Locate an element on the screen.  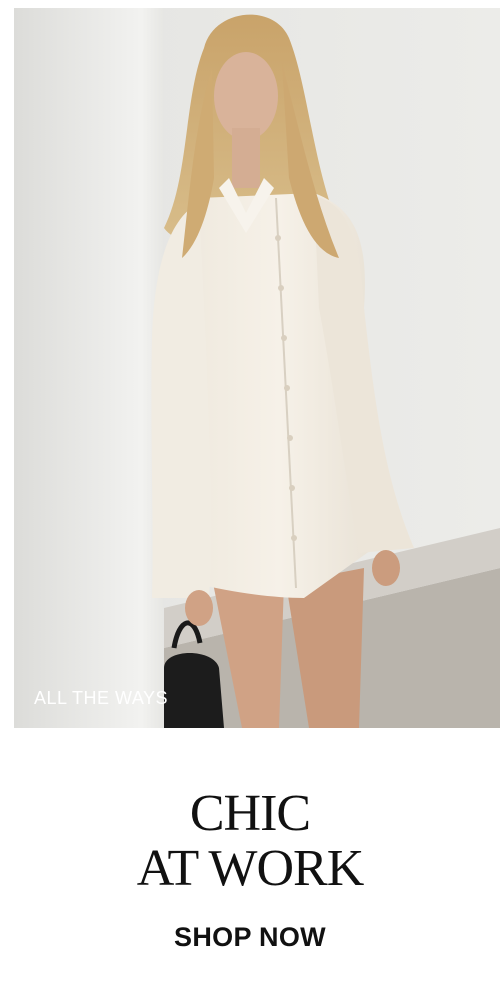
headline-line-1: CHIC is located at coordinates (250, 813).